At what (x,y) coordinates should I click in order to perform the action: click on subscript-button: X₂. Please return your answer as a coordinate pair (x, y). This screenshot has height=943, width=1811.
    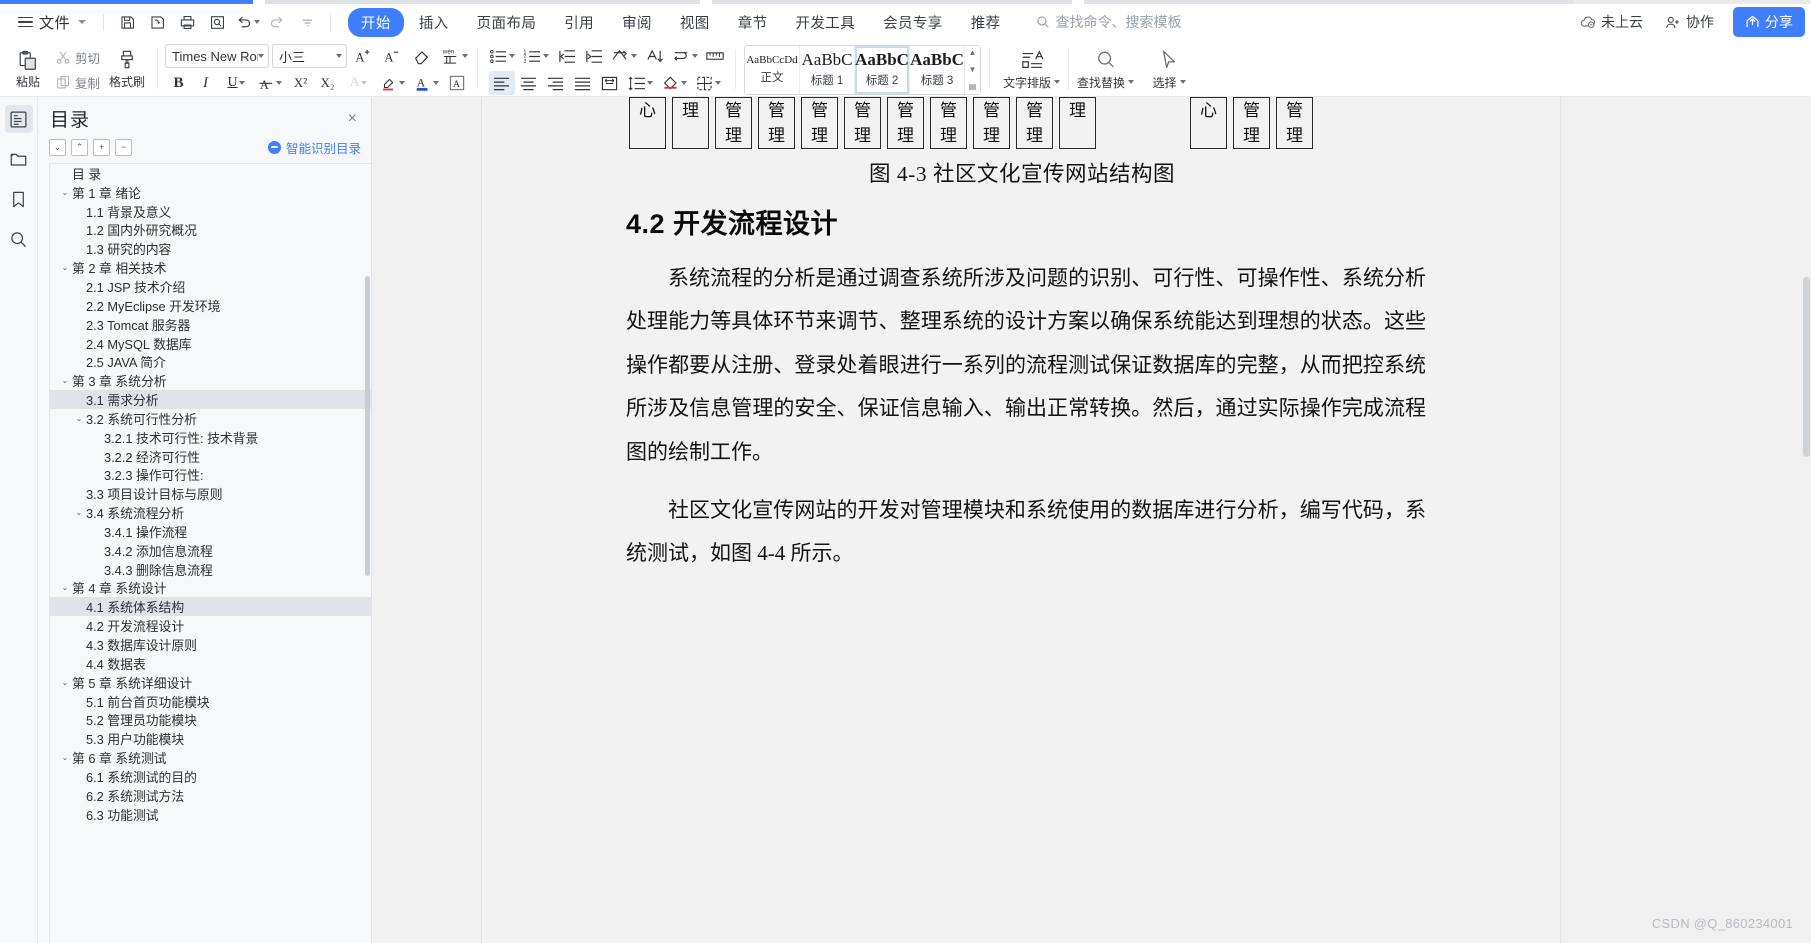
    Looking at the image, I should click on (328, 83).